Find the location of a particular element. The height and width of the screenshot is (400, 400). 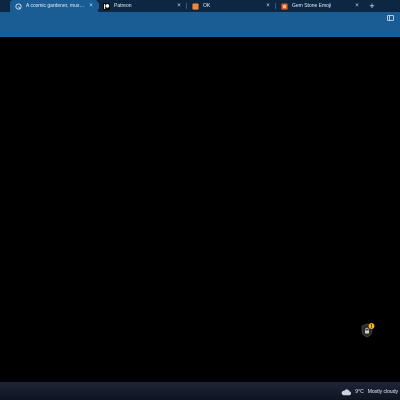

copilot-icon is located at coordinates (18, 6).